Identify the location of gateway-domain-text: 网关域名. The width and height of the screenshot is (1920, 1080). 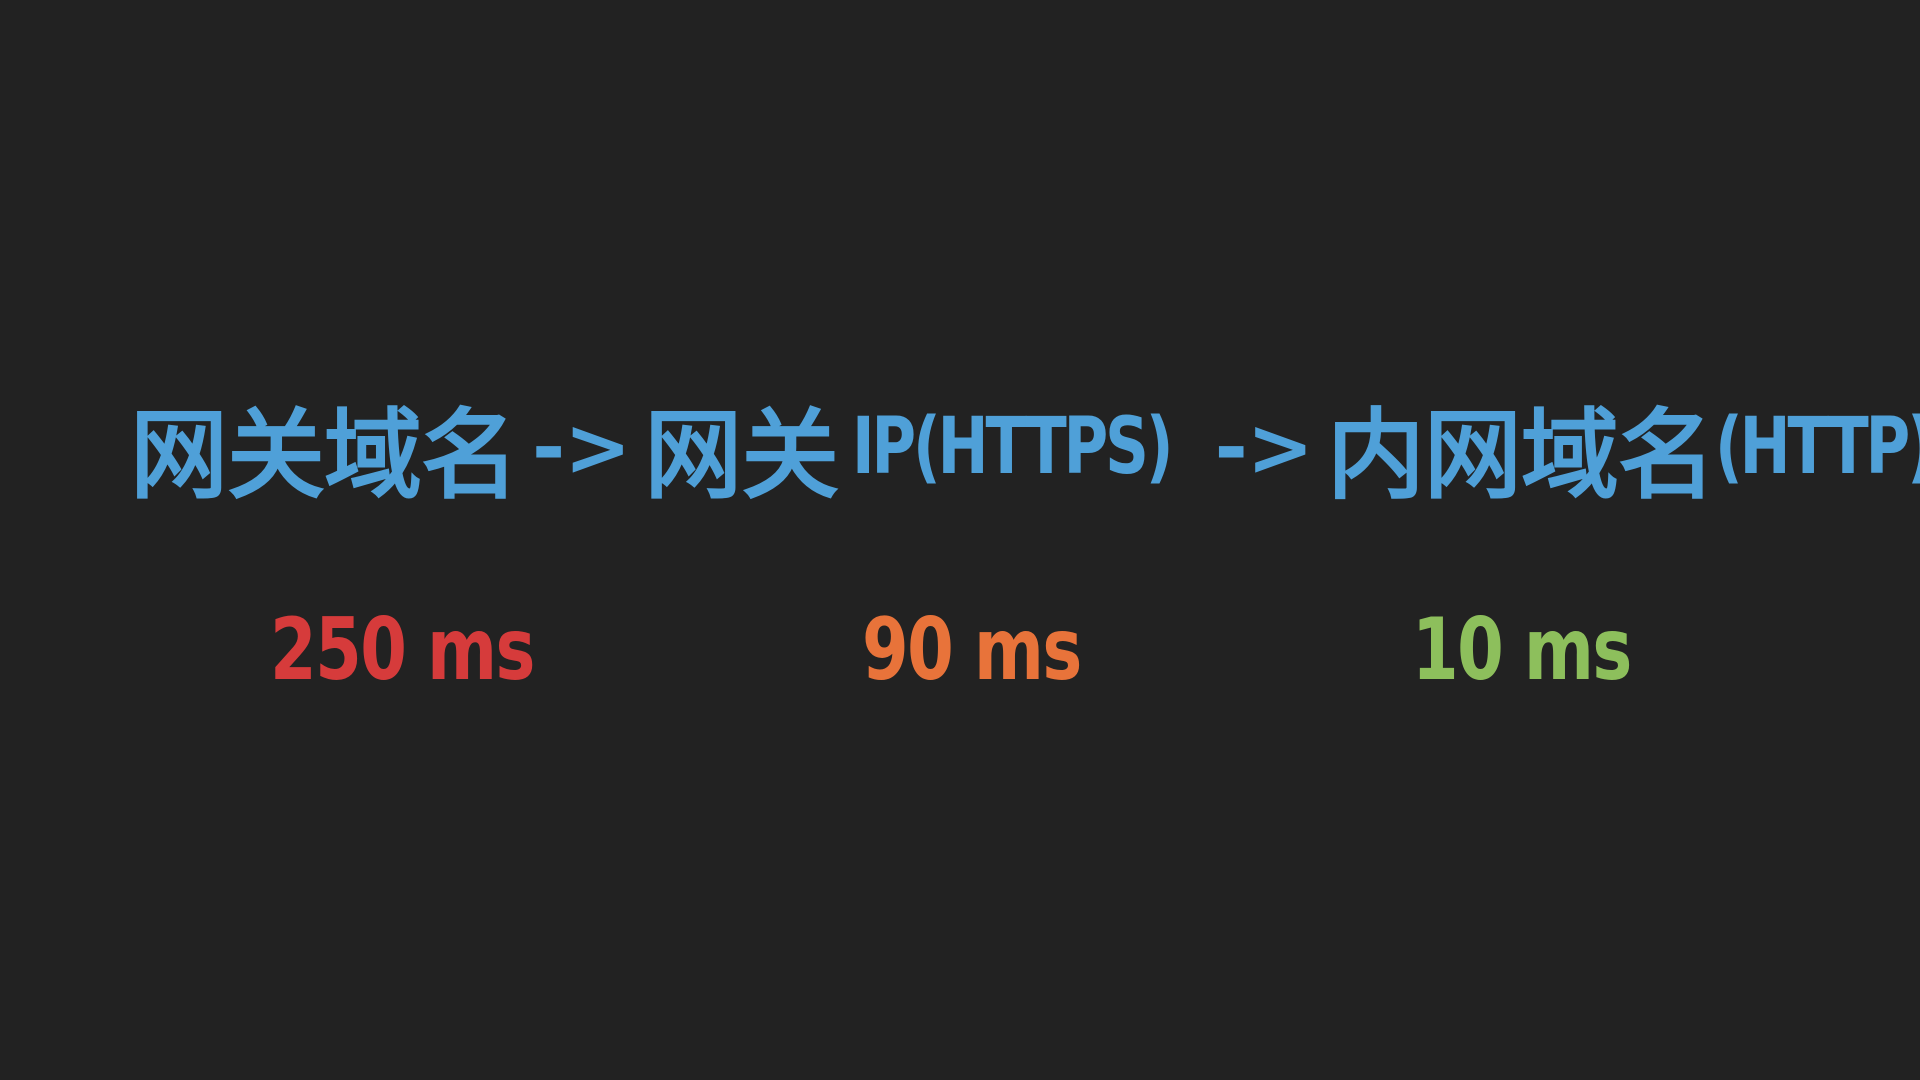
(324, 456).